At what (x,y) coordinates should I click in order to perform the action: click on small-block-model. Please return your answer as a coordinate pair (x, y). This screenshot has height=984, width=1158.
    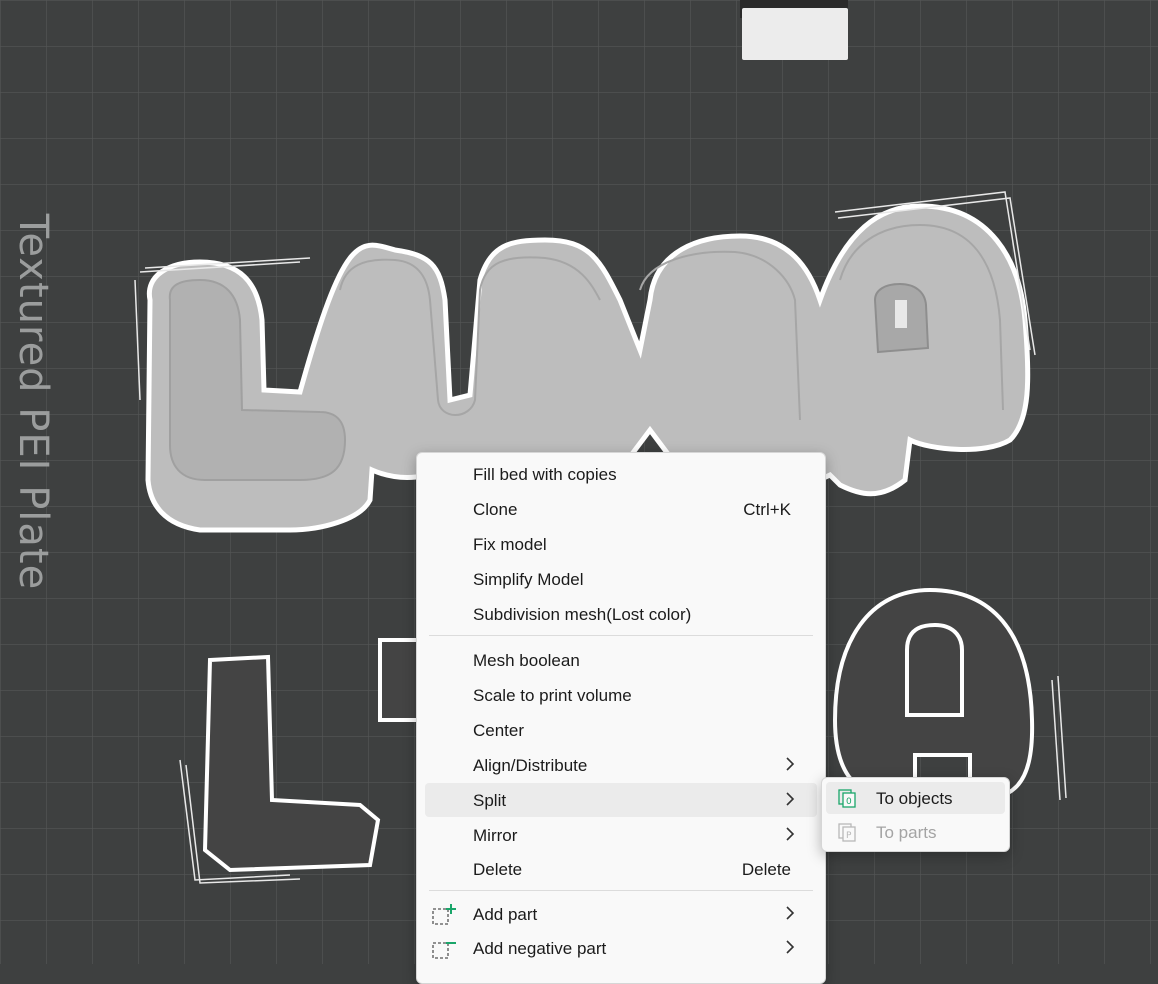
    Looking at the image, I should click on (794, 30).